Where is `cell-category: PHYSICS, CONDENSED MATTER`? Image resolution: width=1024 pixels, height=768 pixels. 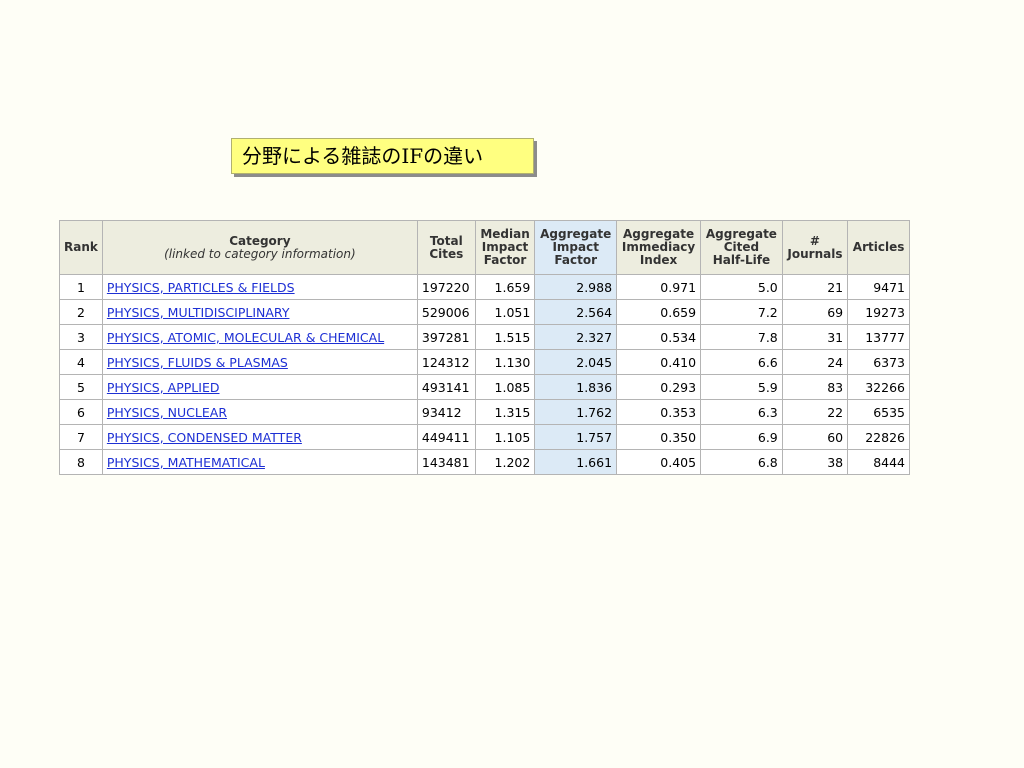 cell-category: PHYSICS, CONDENSED MATTER is located at coordinates (259, 437).